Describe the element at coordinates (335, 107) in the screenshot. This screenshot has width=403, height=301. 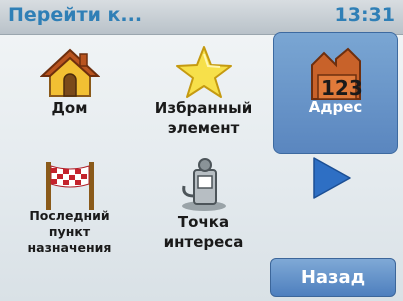
I see `tile-label: Адрес` at that location.